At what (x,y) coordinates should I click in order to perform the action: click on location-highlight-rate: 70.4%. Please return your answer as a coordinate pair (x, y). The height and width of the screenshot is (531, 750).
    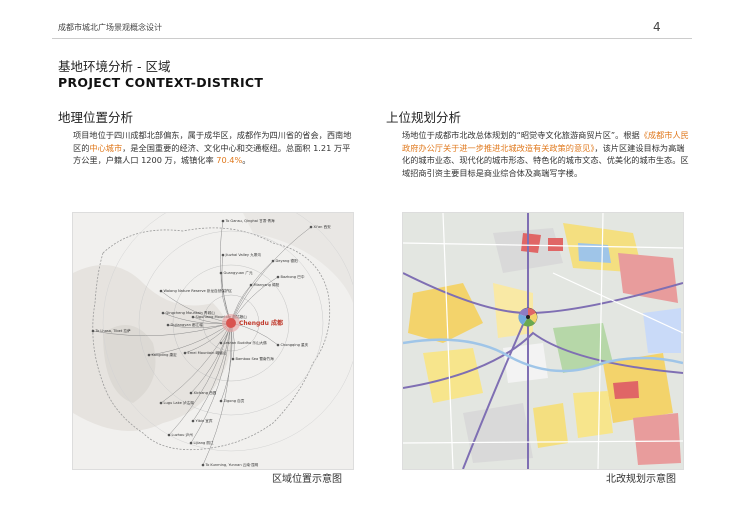
    Looking at the image, I should click on (229, 160).